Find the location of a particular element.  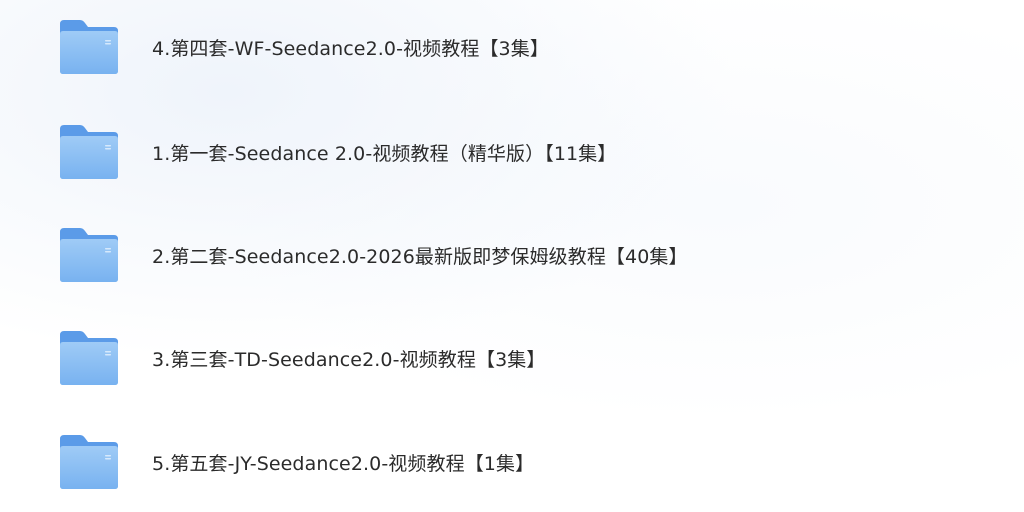

folder-item: 2.第二套-Seedance2.0-2026最新版即梦保姆级教程【40集】 is located at coordinates (490, 255).